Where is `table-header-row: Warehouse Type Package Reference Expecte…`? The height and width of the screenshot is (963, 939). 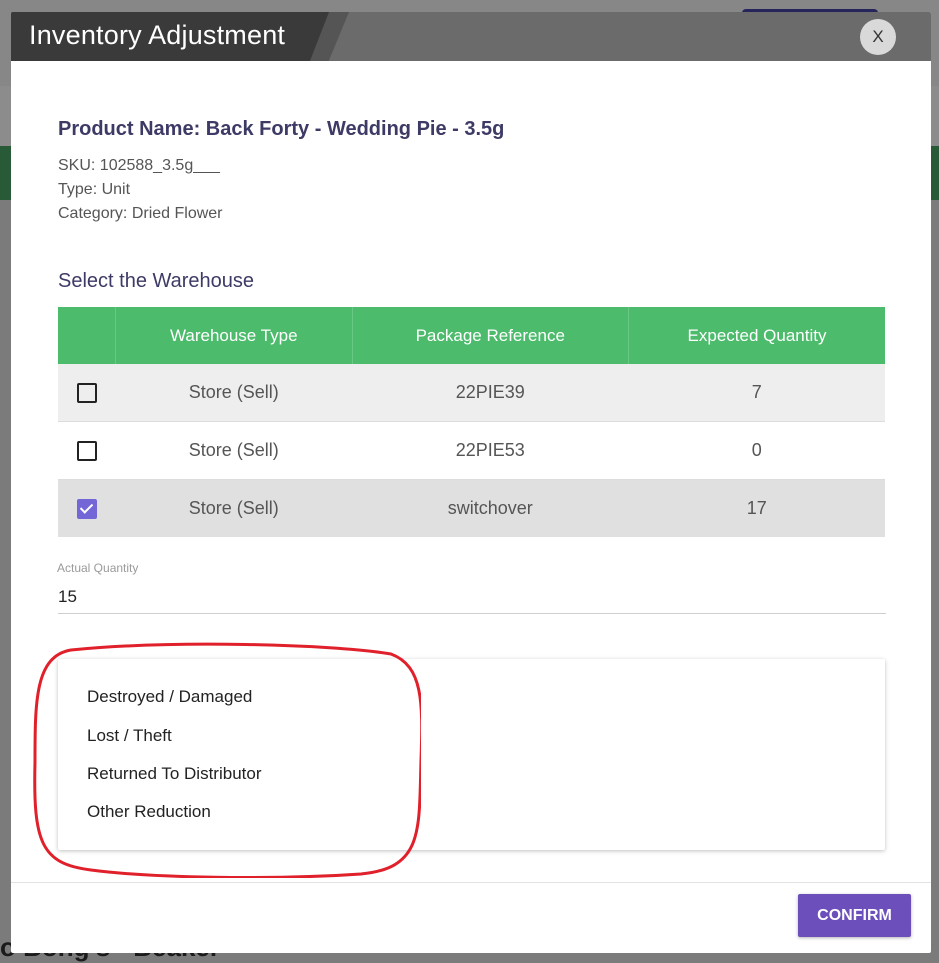
table-header-row: Warehouse Type Package Reference Expecte… is located at coordinates (471, 335).